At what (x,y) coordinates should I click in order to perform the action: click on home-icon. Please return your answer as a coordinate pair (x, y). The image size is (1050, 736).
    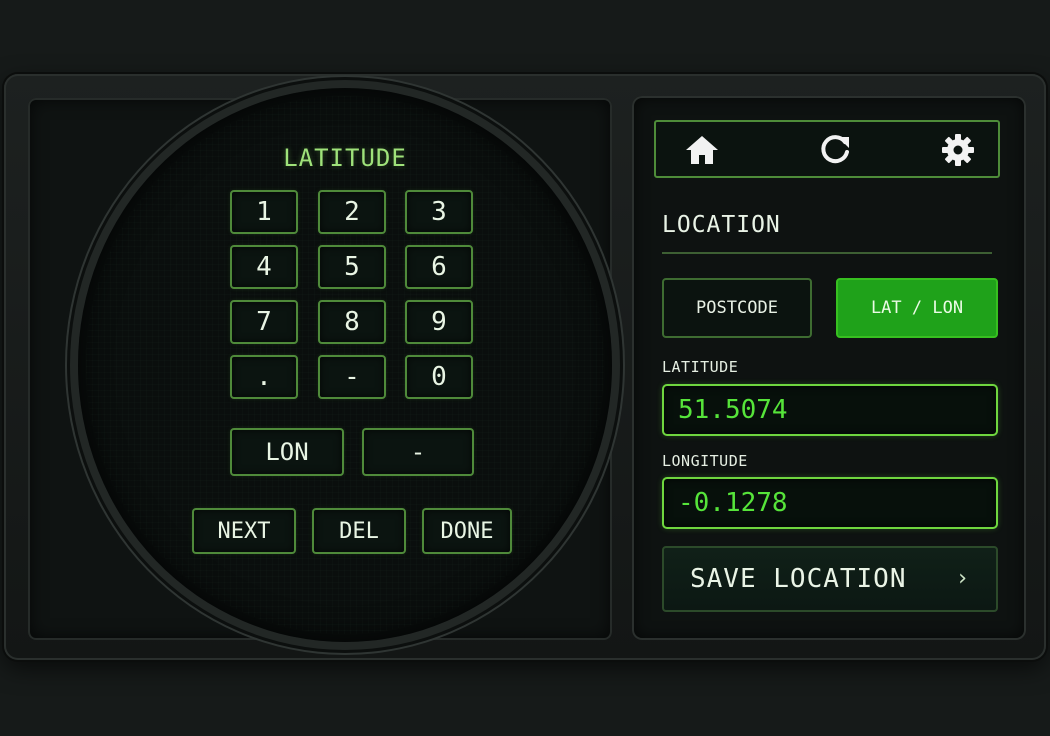
    Looking at the image, I should click on (702, 150).